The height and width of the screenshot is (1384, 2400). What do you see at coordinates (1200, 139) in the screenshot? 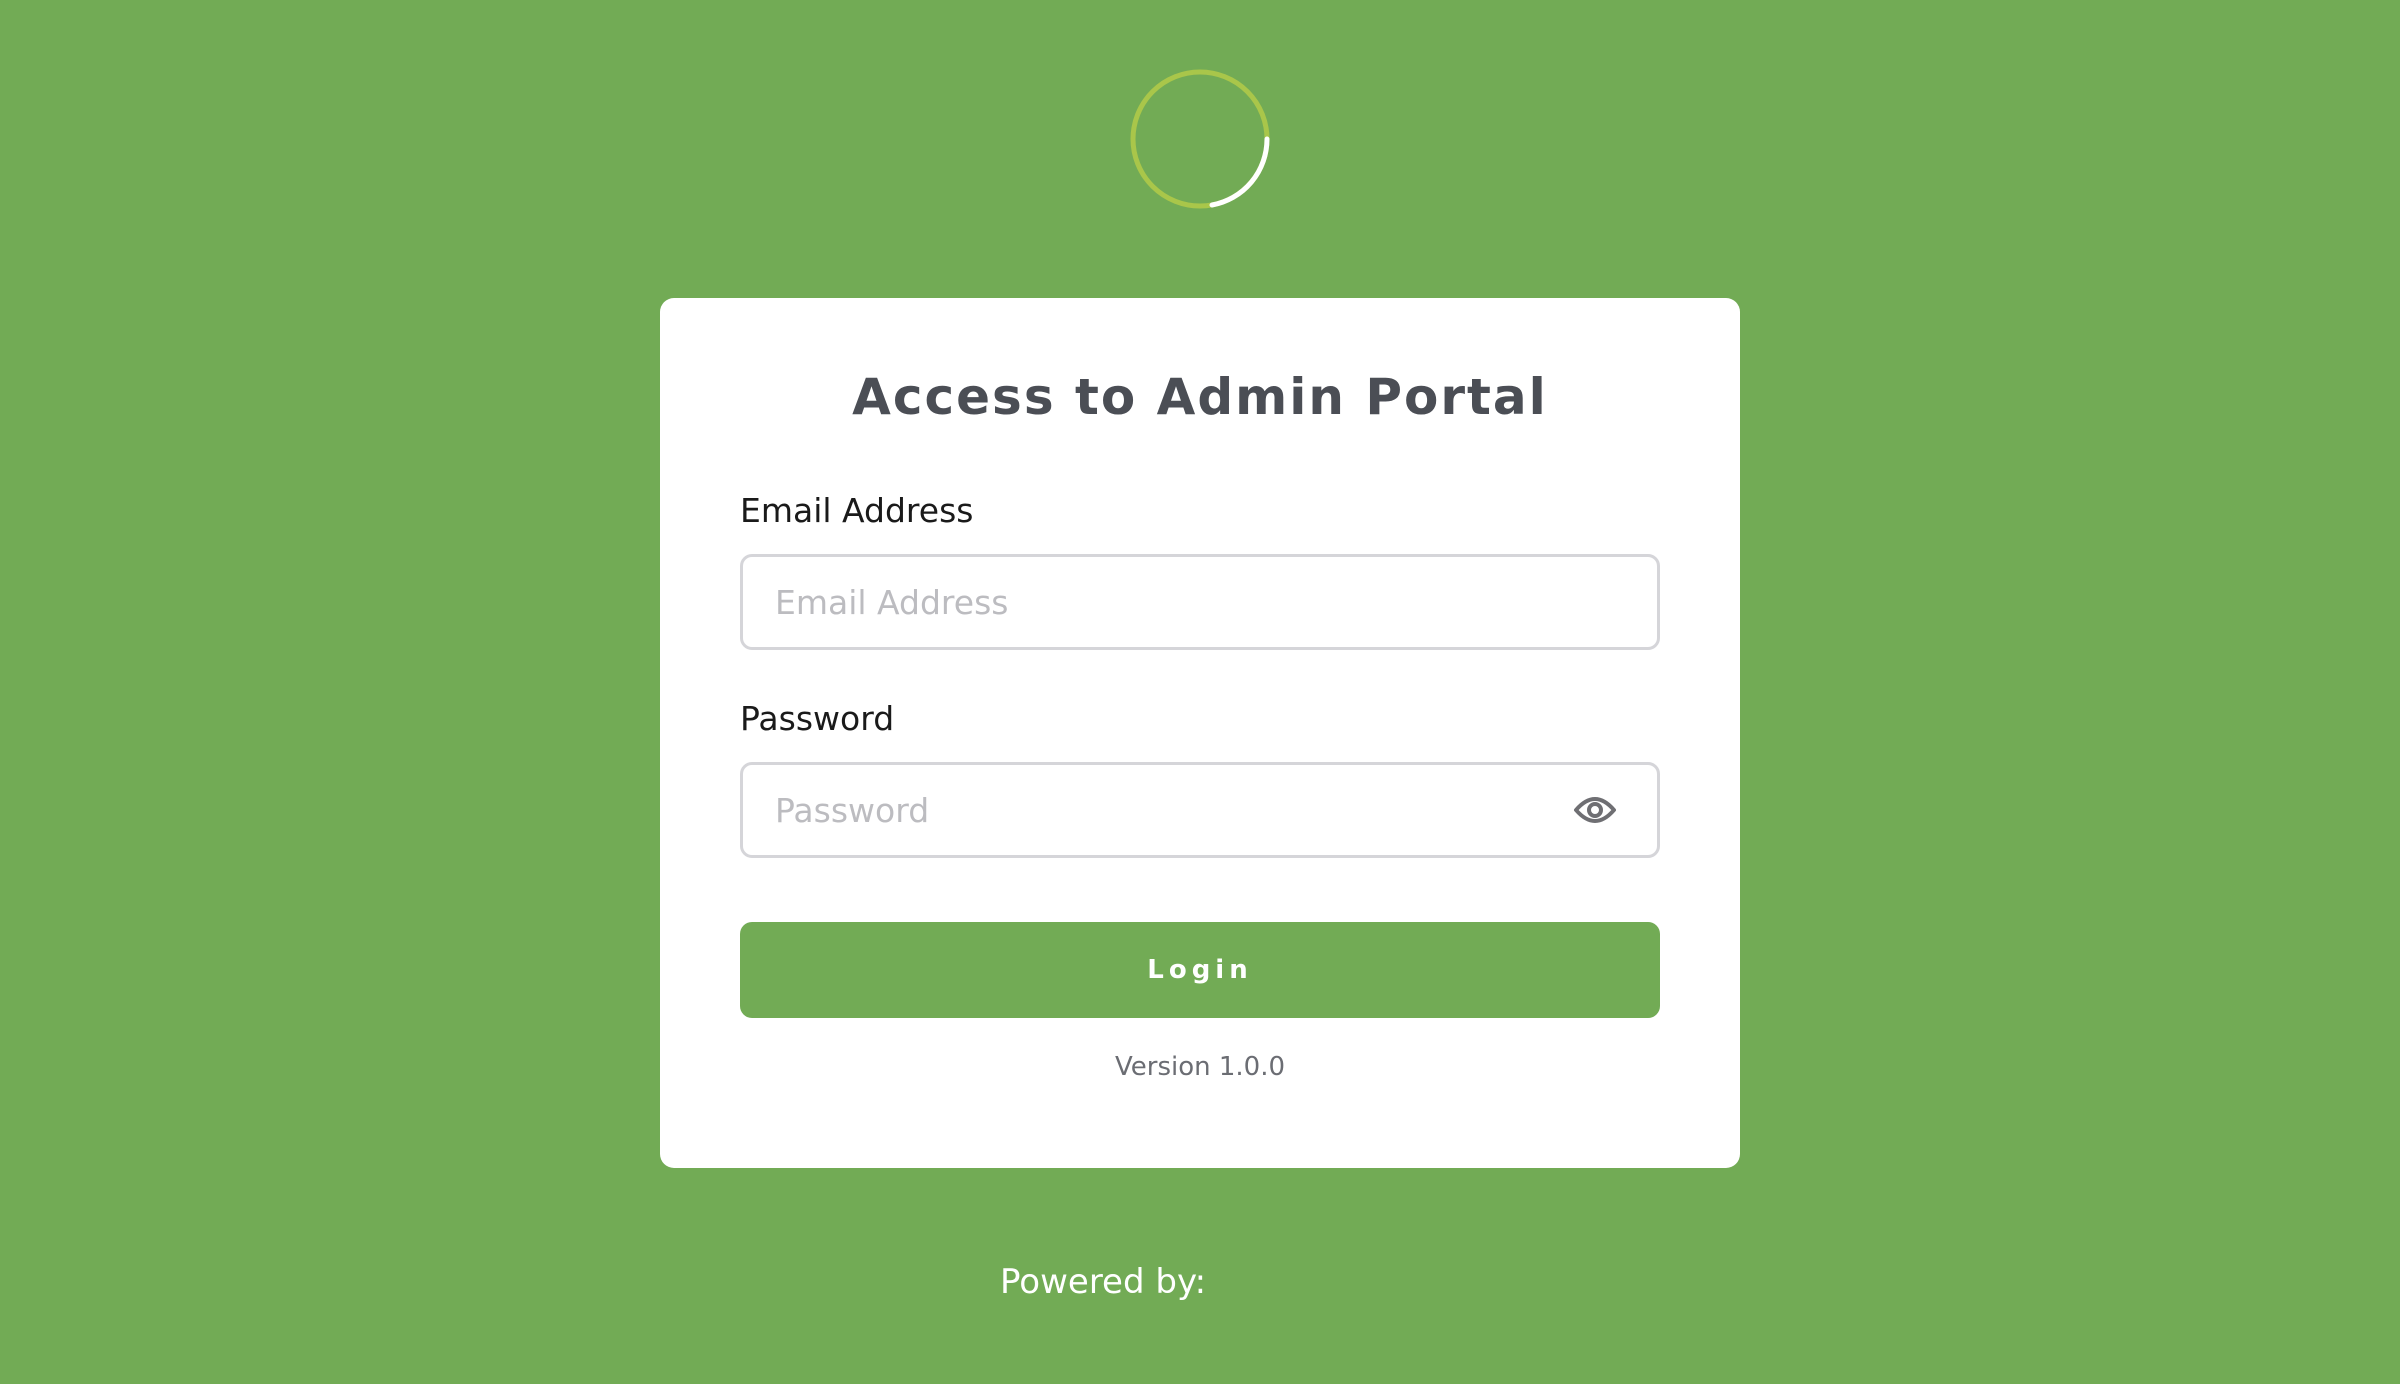
I see `loading-spinner-icon` at bounding box center [1200, 139].